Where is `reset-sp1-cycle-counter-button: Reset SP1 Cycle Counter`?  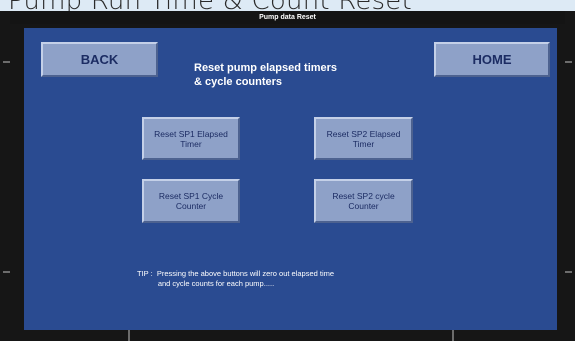
reset-sp1-cycle-counter-button: Reset SP1 Cycle Counter is located at coordinates (191, 201).